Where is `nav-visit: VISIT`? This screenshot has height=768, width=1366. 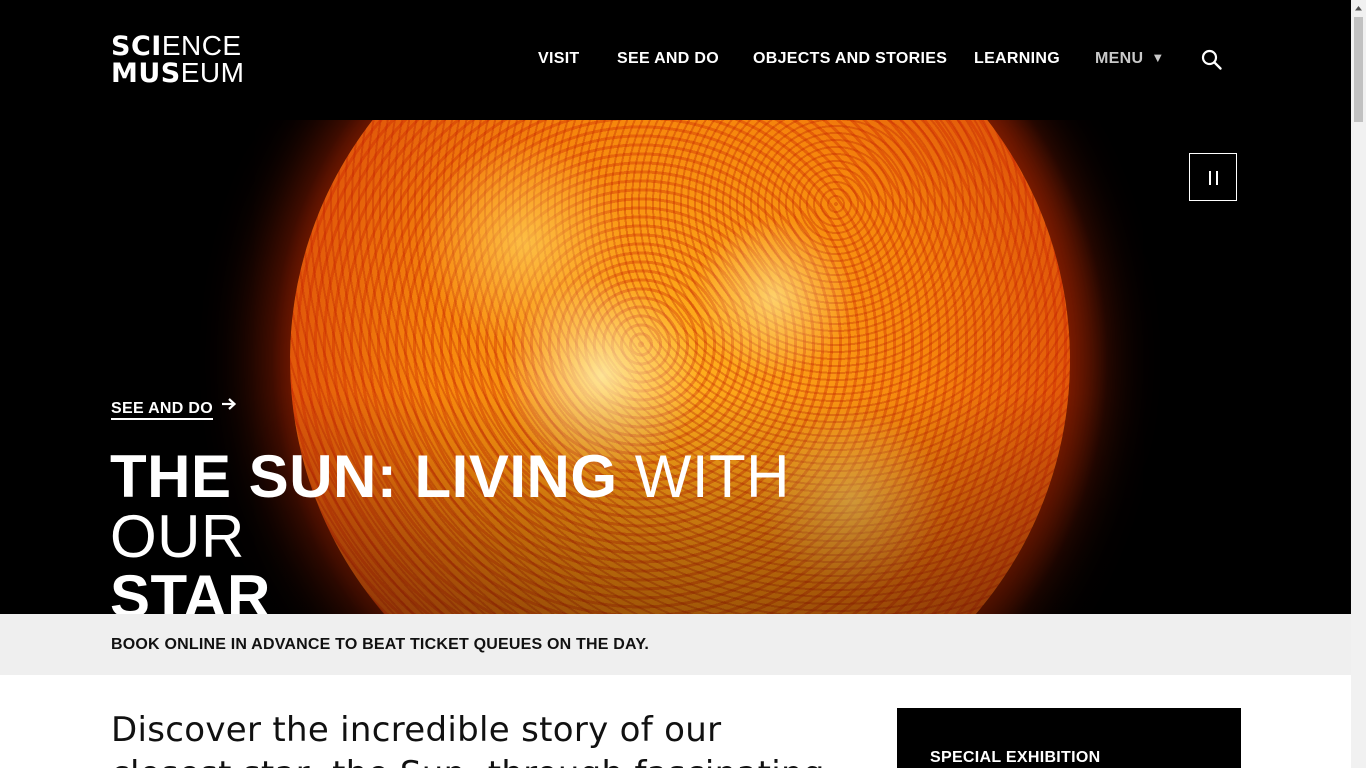
nav-visit: VISIT is located at coordinates (559, 59).